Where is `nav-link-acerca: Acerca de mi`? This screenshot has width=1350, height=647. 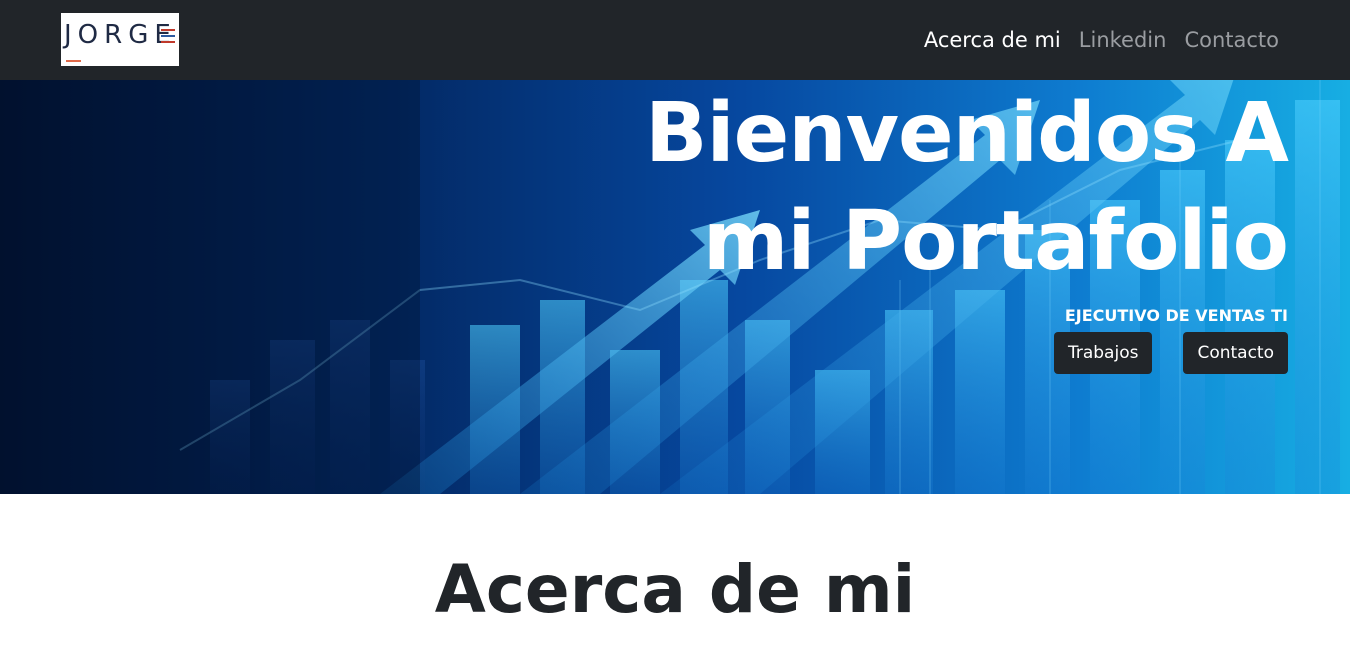
nav-link-acerca: Acerca de mi is located at coordinates (992, 40).